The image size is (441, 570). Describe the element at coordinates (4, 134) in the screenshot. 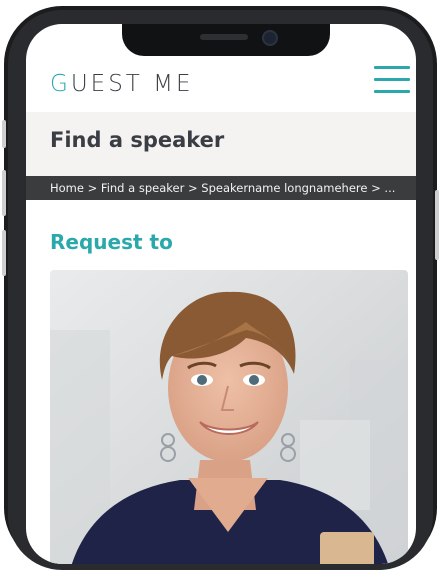

I see `silent-switch` at that location.